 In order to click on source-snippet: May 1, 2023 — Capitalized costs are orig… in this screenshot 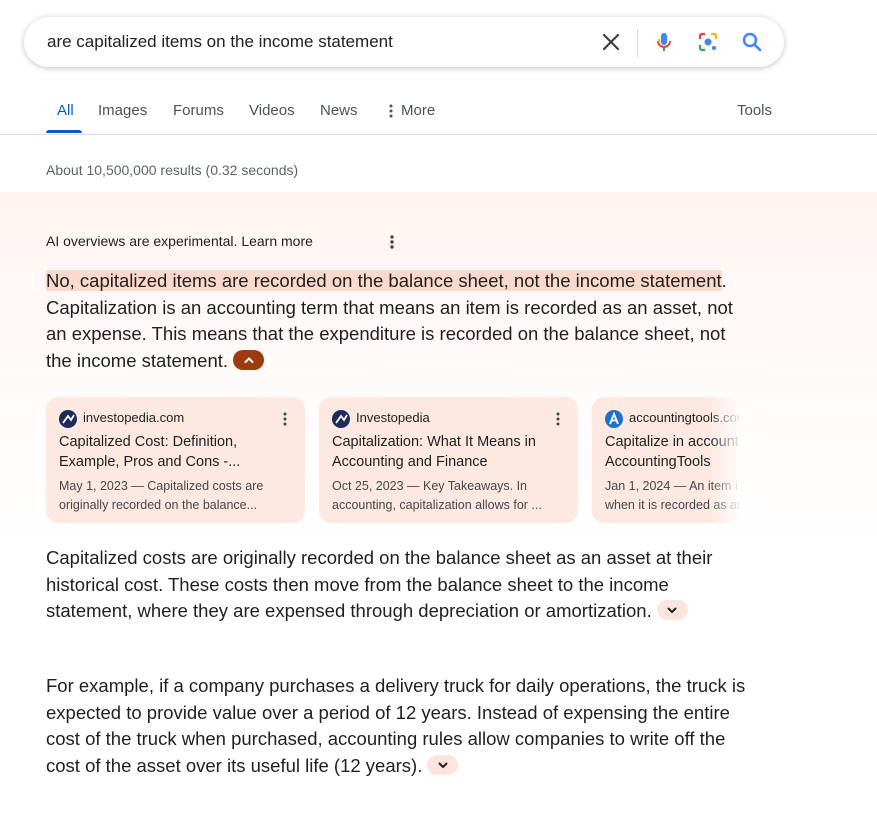, I will do `click(161, 495)`.